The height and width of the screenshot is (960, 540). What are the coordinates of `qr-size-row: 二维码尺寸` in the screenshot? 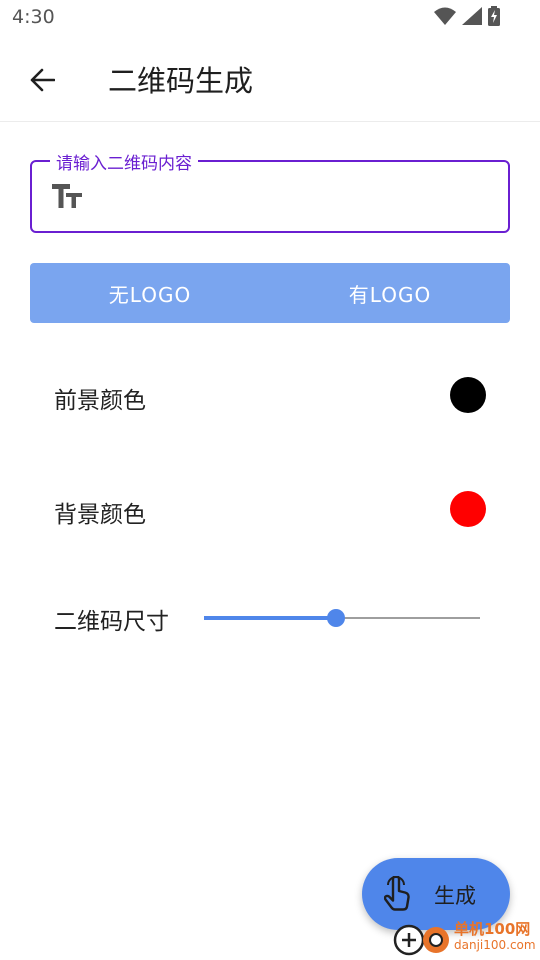 It's located at (270, 616).